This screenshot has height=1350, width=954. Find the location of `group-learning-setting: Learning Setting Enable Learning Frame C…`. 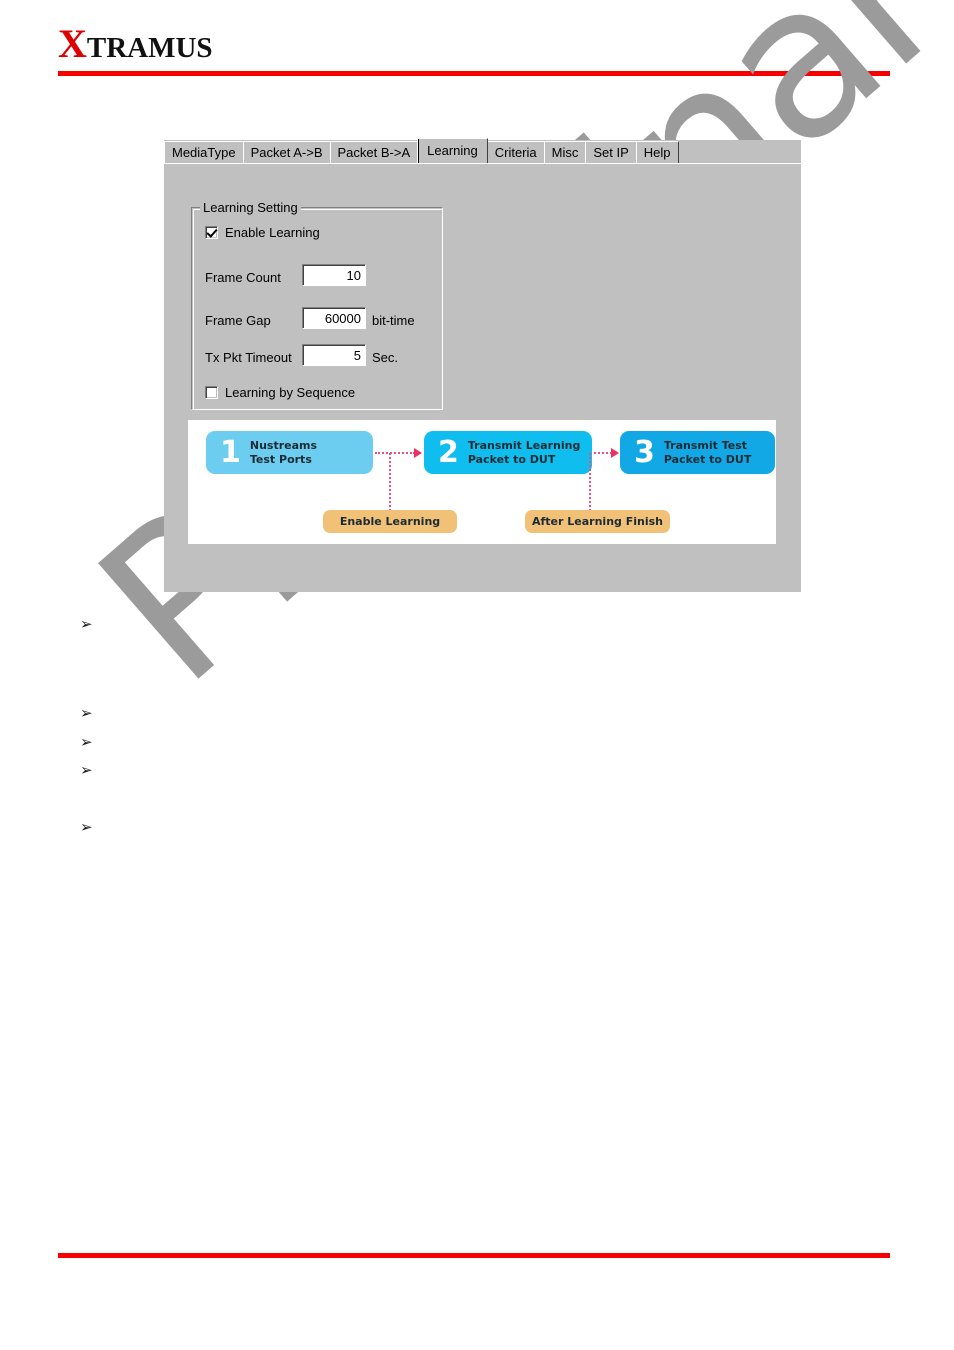

group-learning-setting: Learning Setting Enable Learning Frame C… is located at coordinates (317, 305).